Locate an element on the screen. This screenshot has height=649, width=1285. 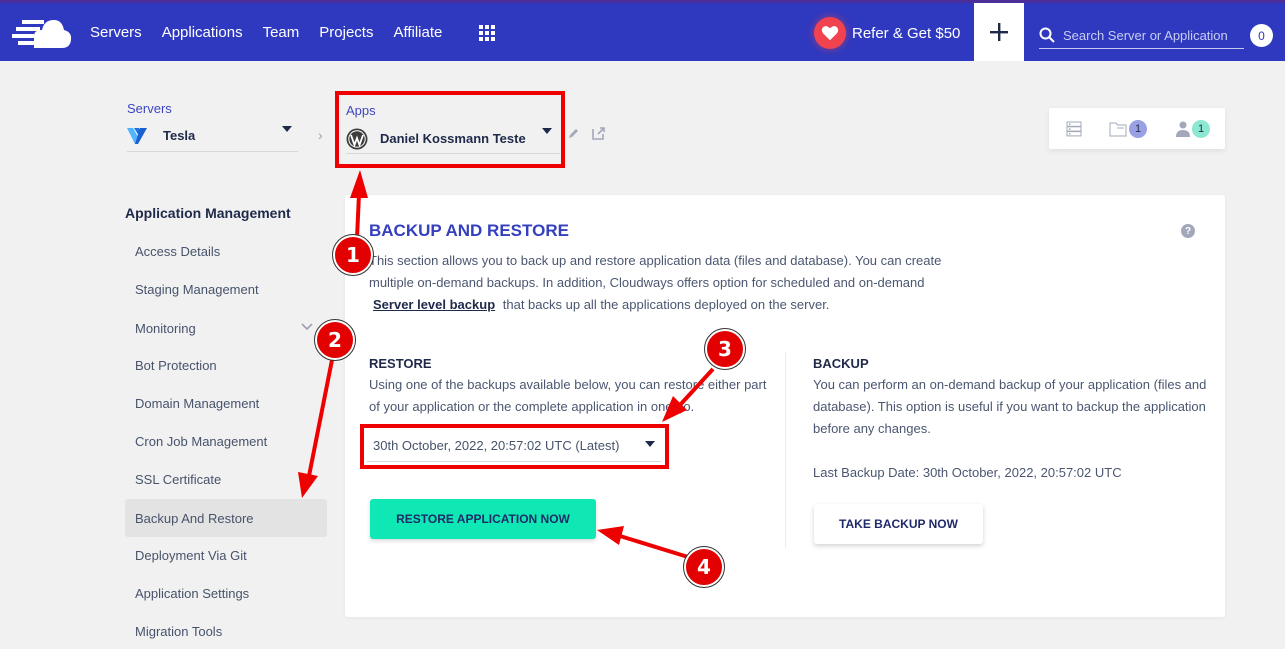
sidebar-item-cron-job-management: Cron Job Management is located at coordinates (226, 441).